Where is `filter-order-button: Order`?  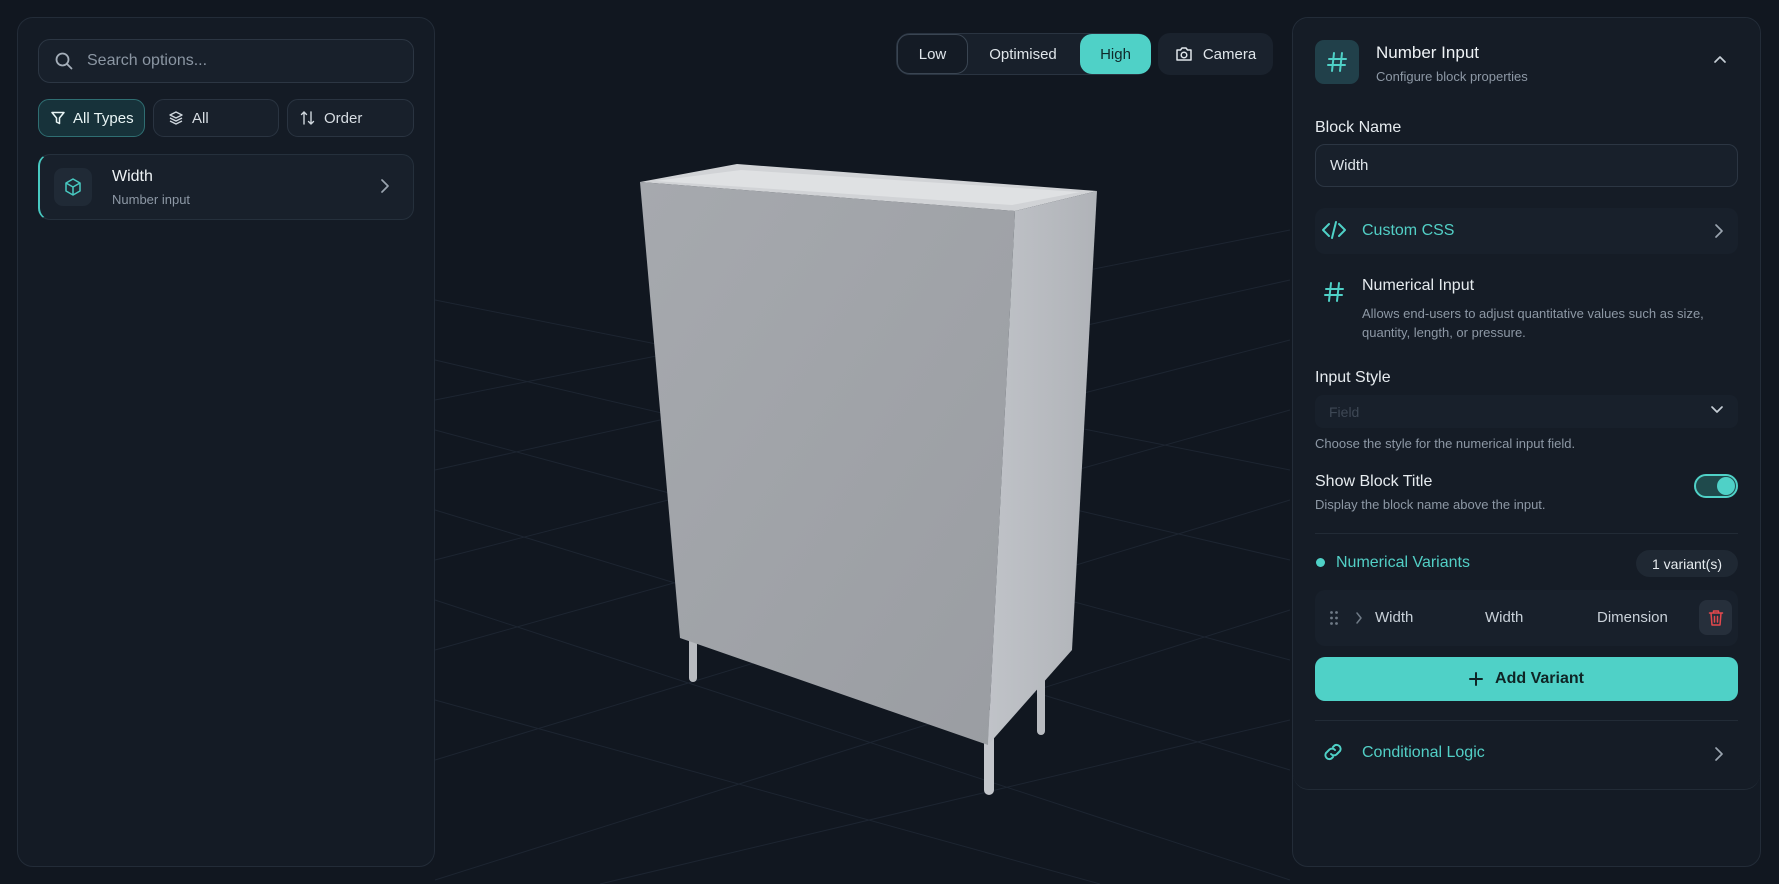 filter-order-button: Order is located at coordinates (350, 118).